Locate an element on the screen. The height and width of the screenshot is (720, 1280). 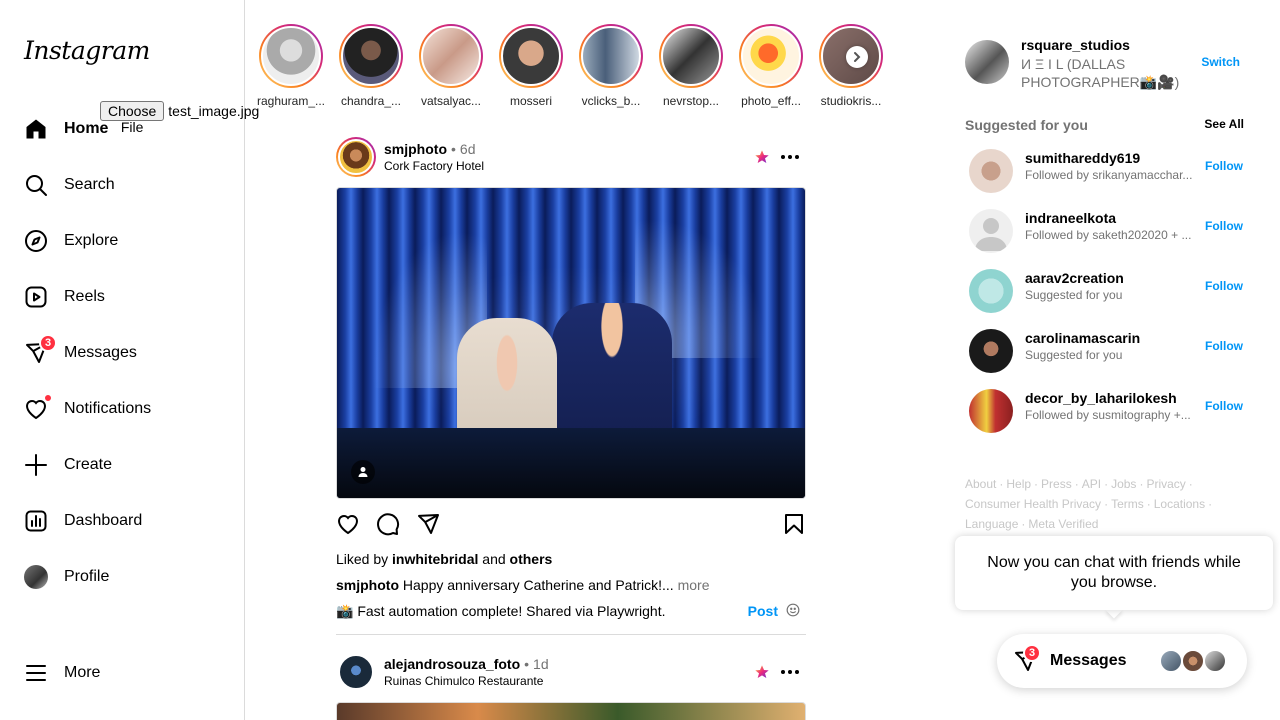
footer-link: Help is located at coordinates (1018, 484).